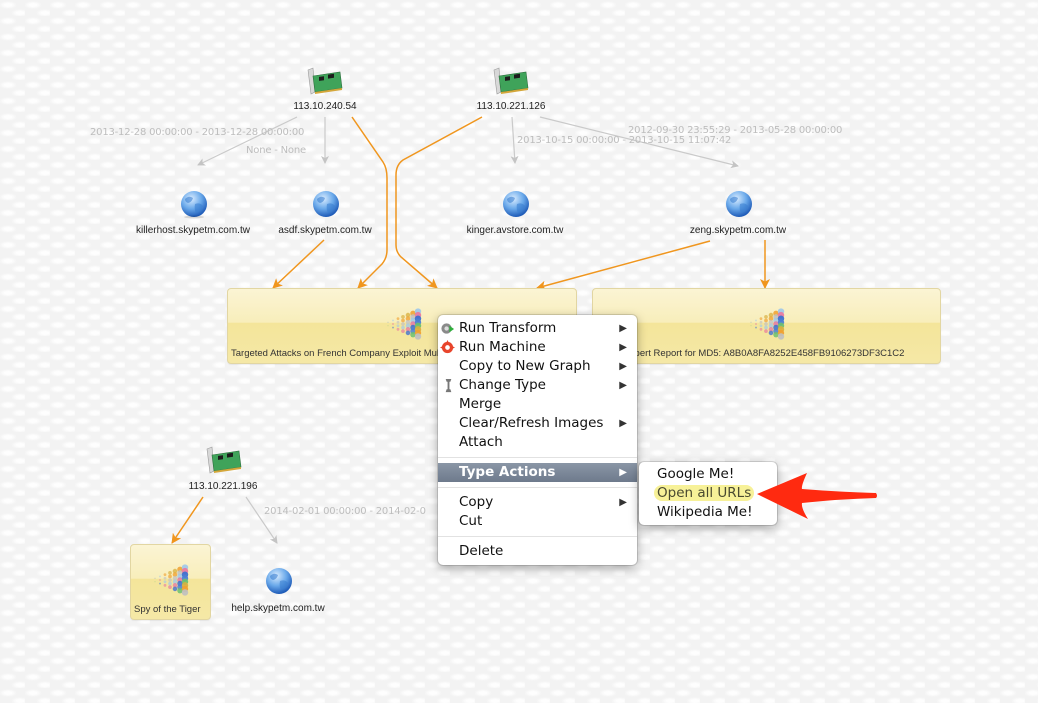  What do you see at coordinates (623, 265) in the screenshot?
I see `edge-zeng-doc1` at bounding box center [623, 265].